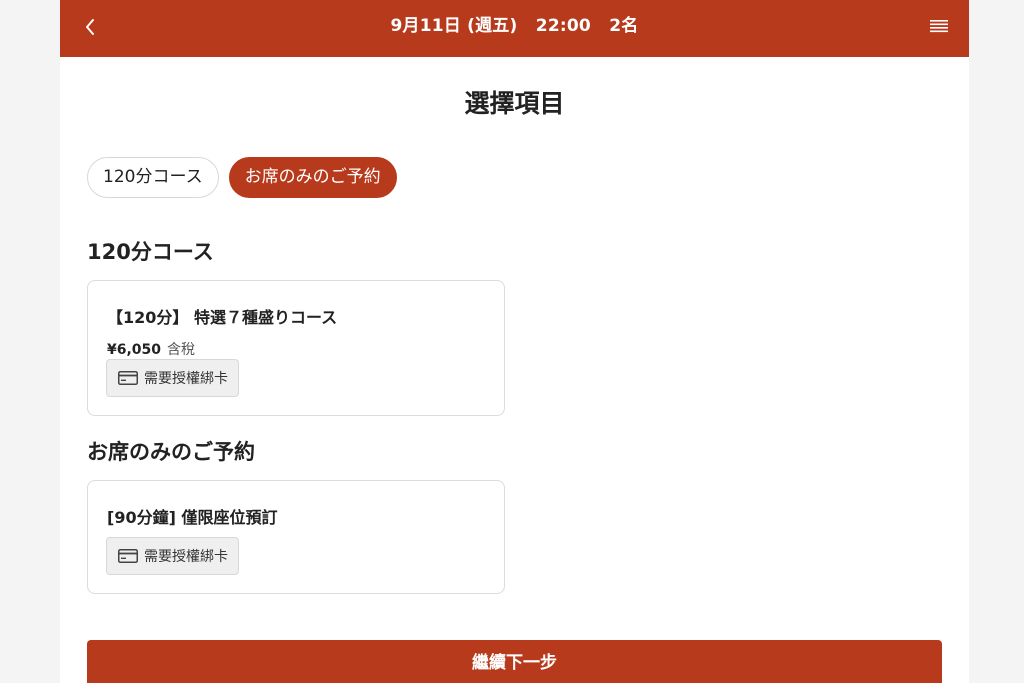 The image size is (1024, 683). I want to click on top-bar: 9月11日 (週五) 22:00 2名, so click(514, 28).